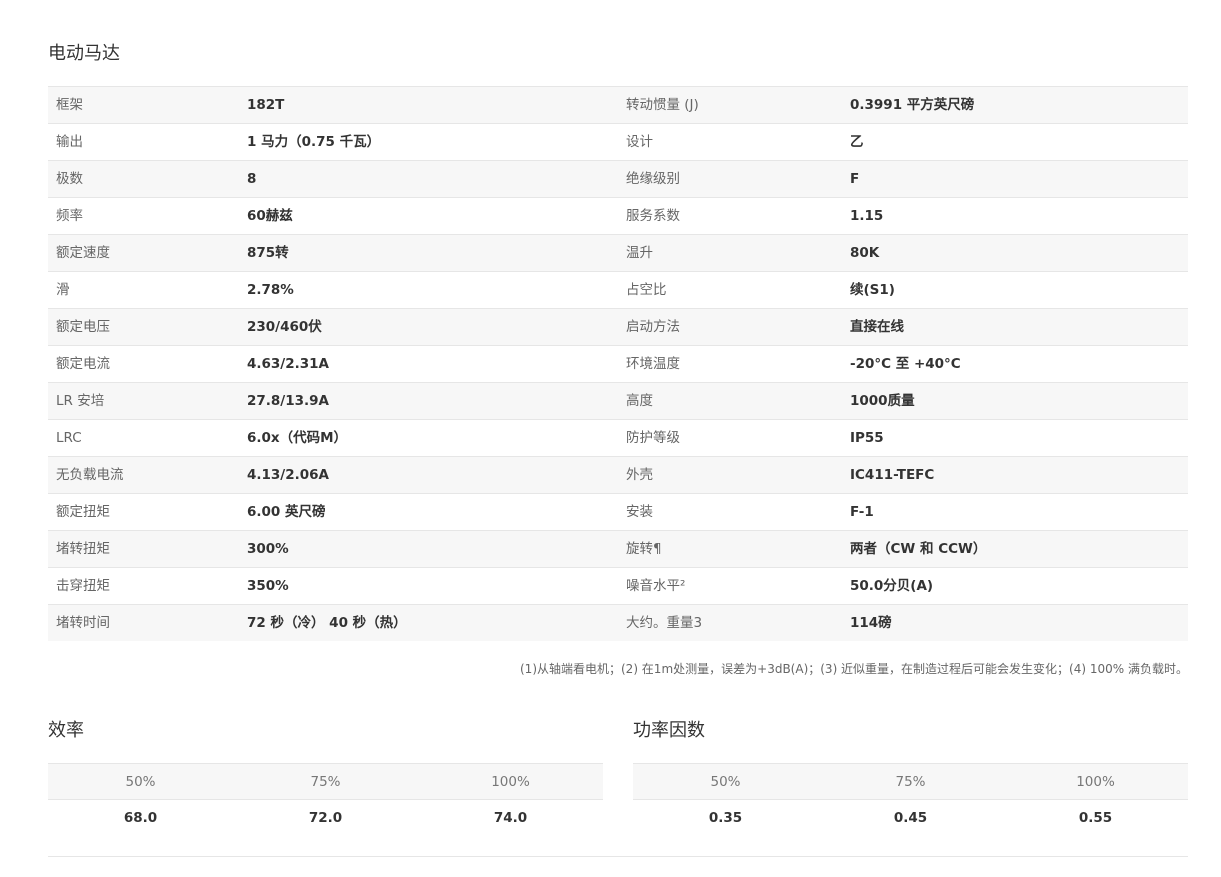  What do you see at coordinates (1015, 549) in the screenshot?
I see `spec-value: 两者（CW 和 CCW）` at bounding box center [1015, 549].